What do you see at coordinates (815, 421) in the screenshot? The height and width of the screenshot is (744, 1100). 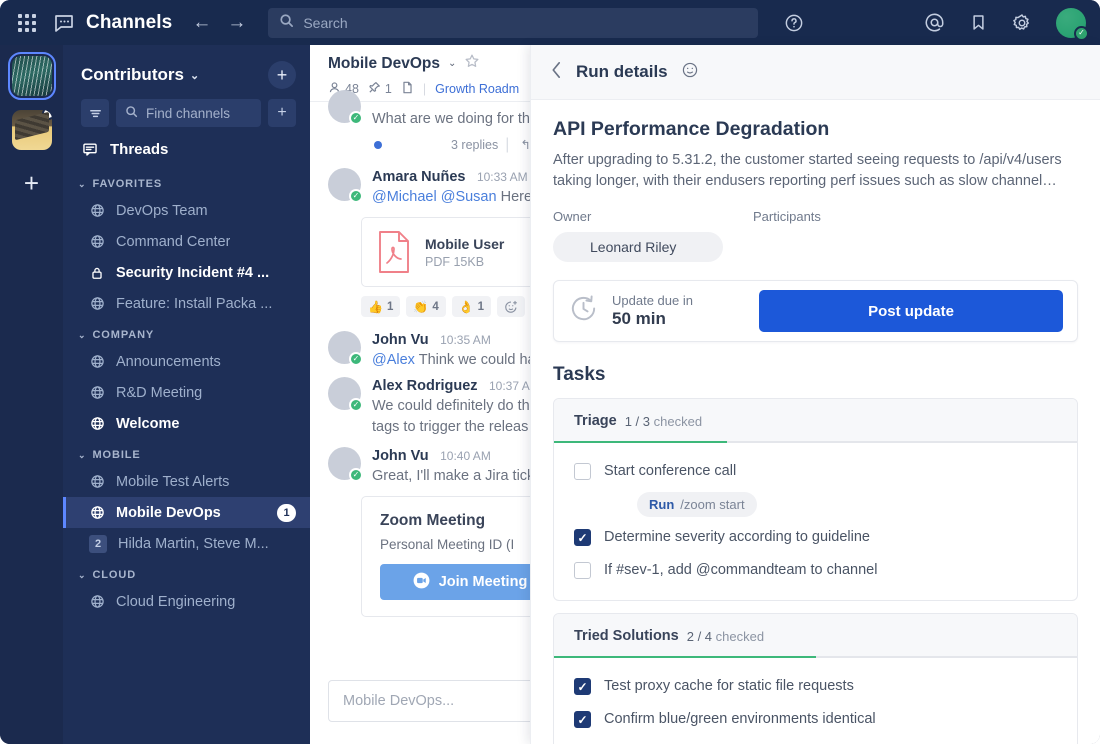 I see `checklist-header: Triage 1 / 3 checked` at bounding box center [815, 421].